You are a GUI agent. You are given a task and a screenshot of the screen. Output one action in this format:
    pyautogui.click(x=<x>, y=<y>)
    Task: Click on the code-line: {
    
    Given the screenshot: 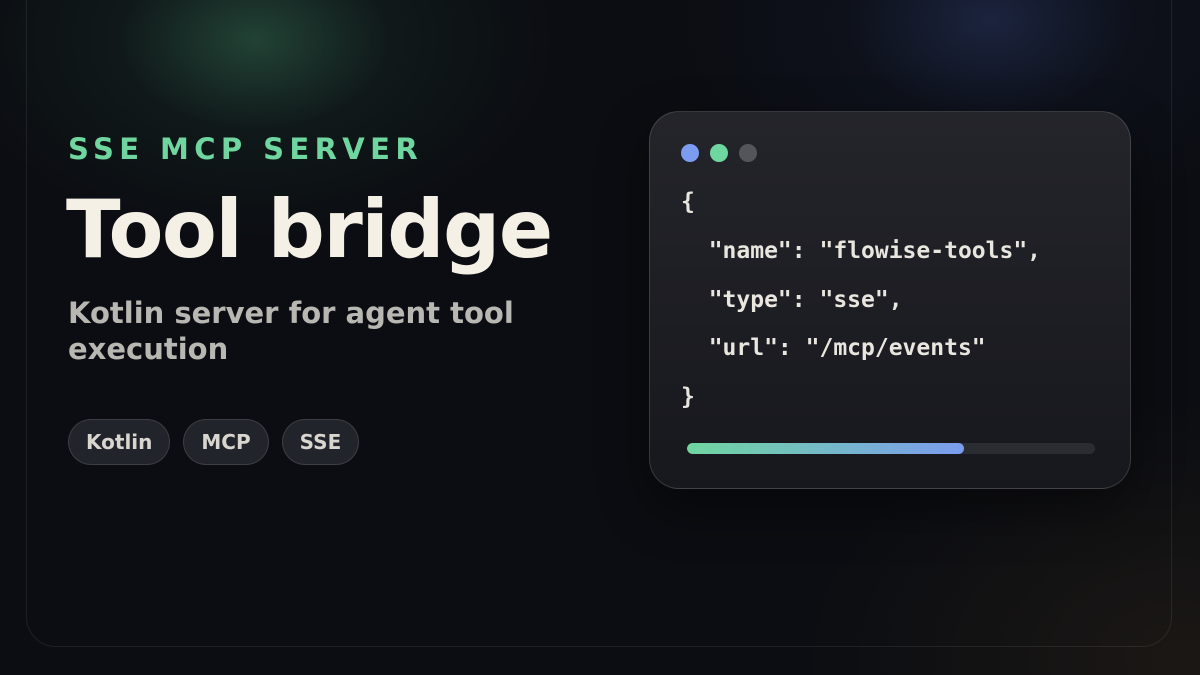 What is the action you would take?
    pyautogui.click(x=688, y=202)
    